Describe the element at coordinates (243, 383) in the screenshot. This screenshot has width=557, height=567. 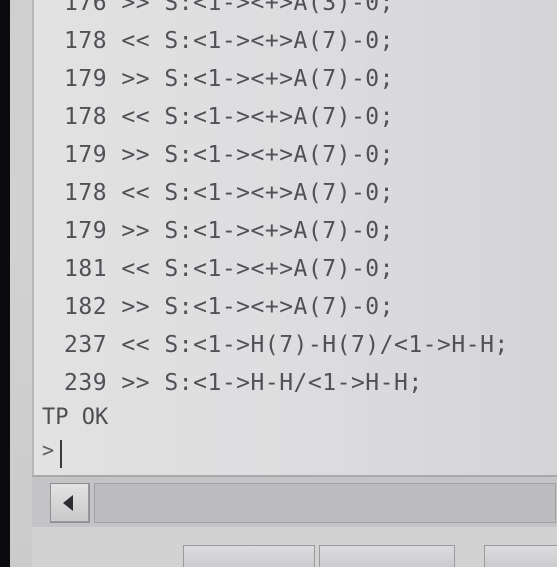
I see `log-line: 239 >> S:<1->H-H/<1->H-H;` at that location.